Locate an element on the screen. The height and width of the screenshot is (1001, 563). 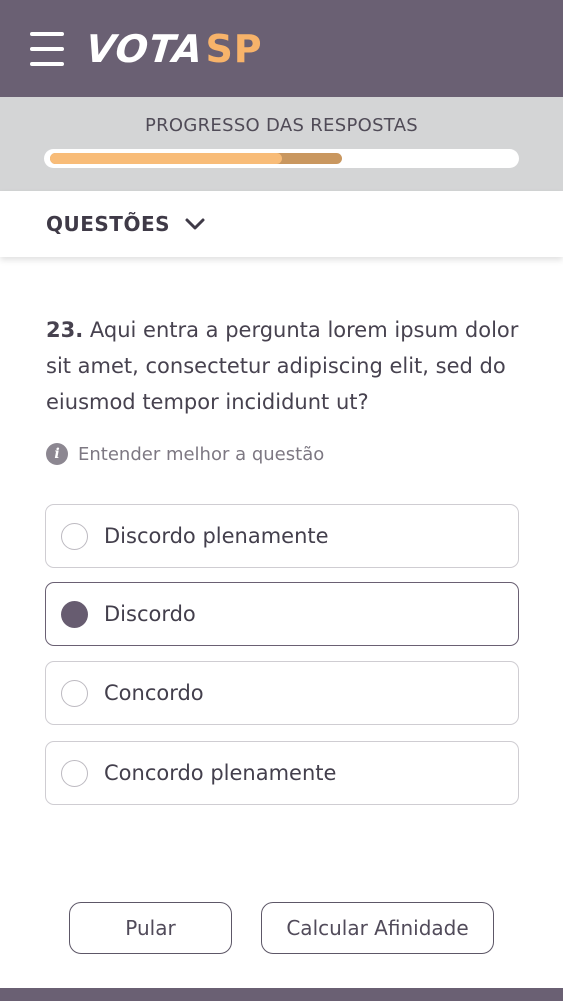
logo: VOTA SP is located at coordinates (173, 49).